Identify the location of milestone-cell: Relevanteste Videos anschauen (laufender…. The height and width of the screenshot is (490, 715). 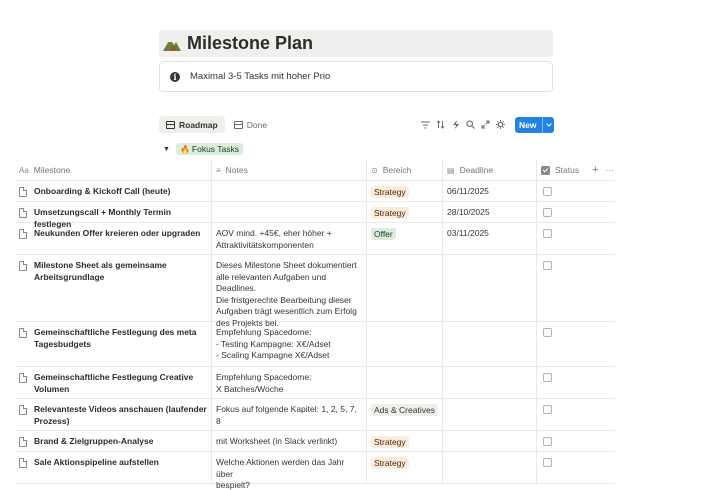
(113, 414).